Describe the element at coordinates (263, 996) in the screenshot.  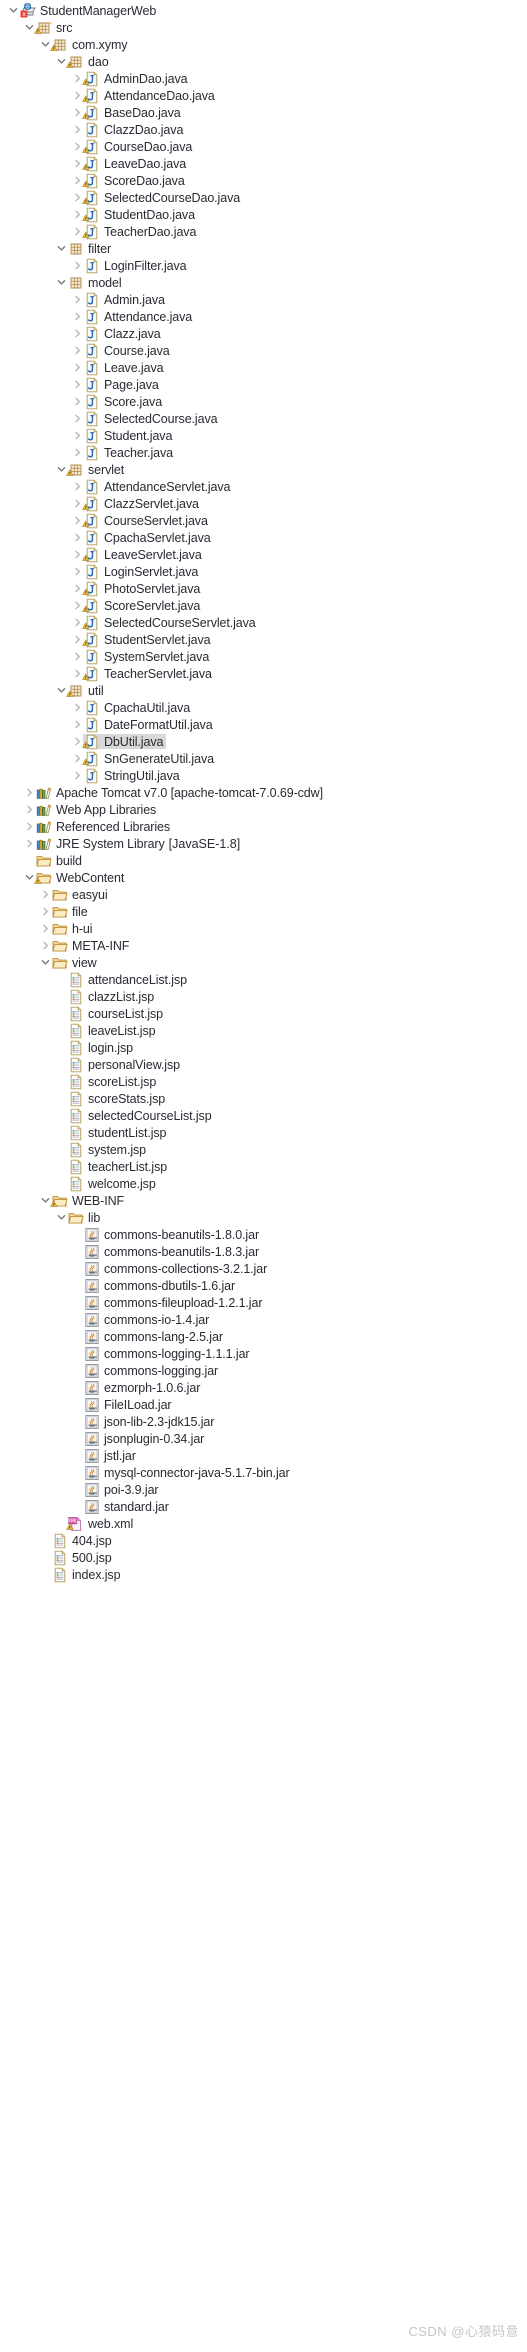
I see `tree-row: clazzList.jsp` at that location.